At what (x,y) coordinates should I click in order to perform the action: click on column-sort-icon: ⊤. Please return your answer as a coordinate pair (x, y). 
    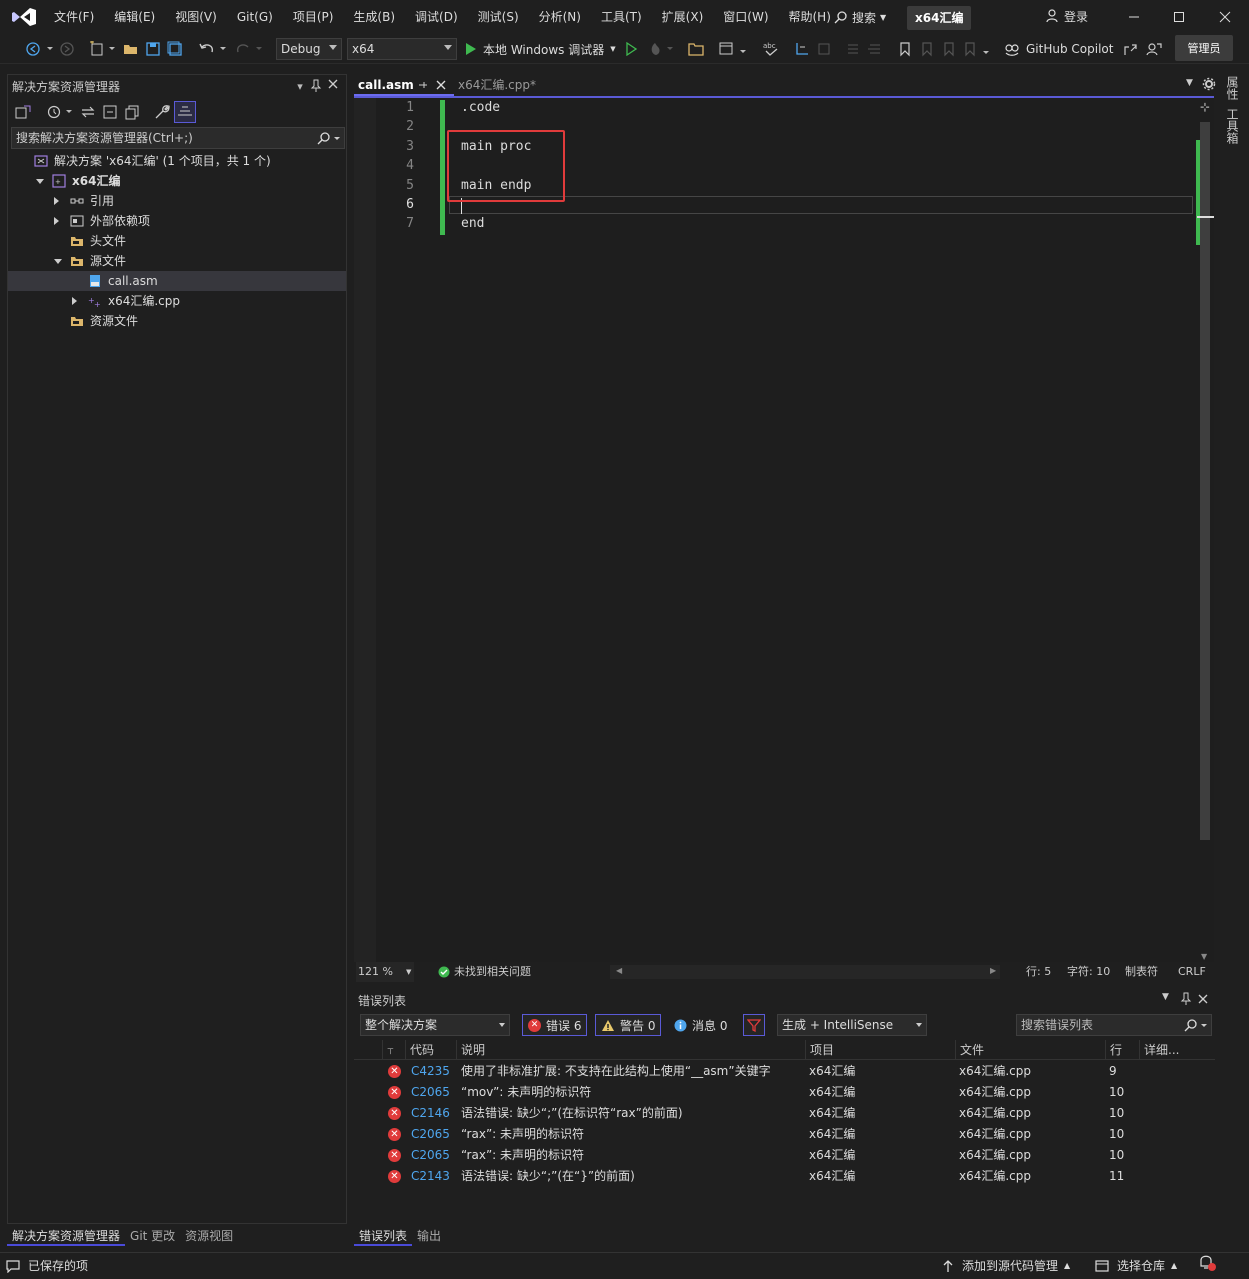
    Looking at the image, I should click on (393, 1050).